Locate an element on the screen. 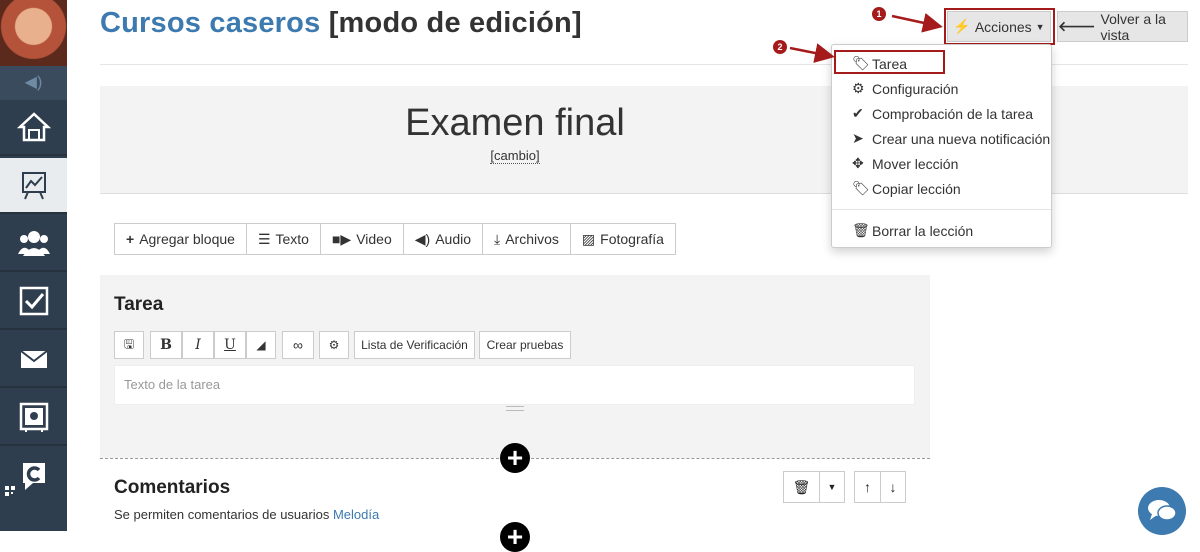  move-icon: ✥ is located at coordinates (858, 163).